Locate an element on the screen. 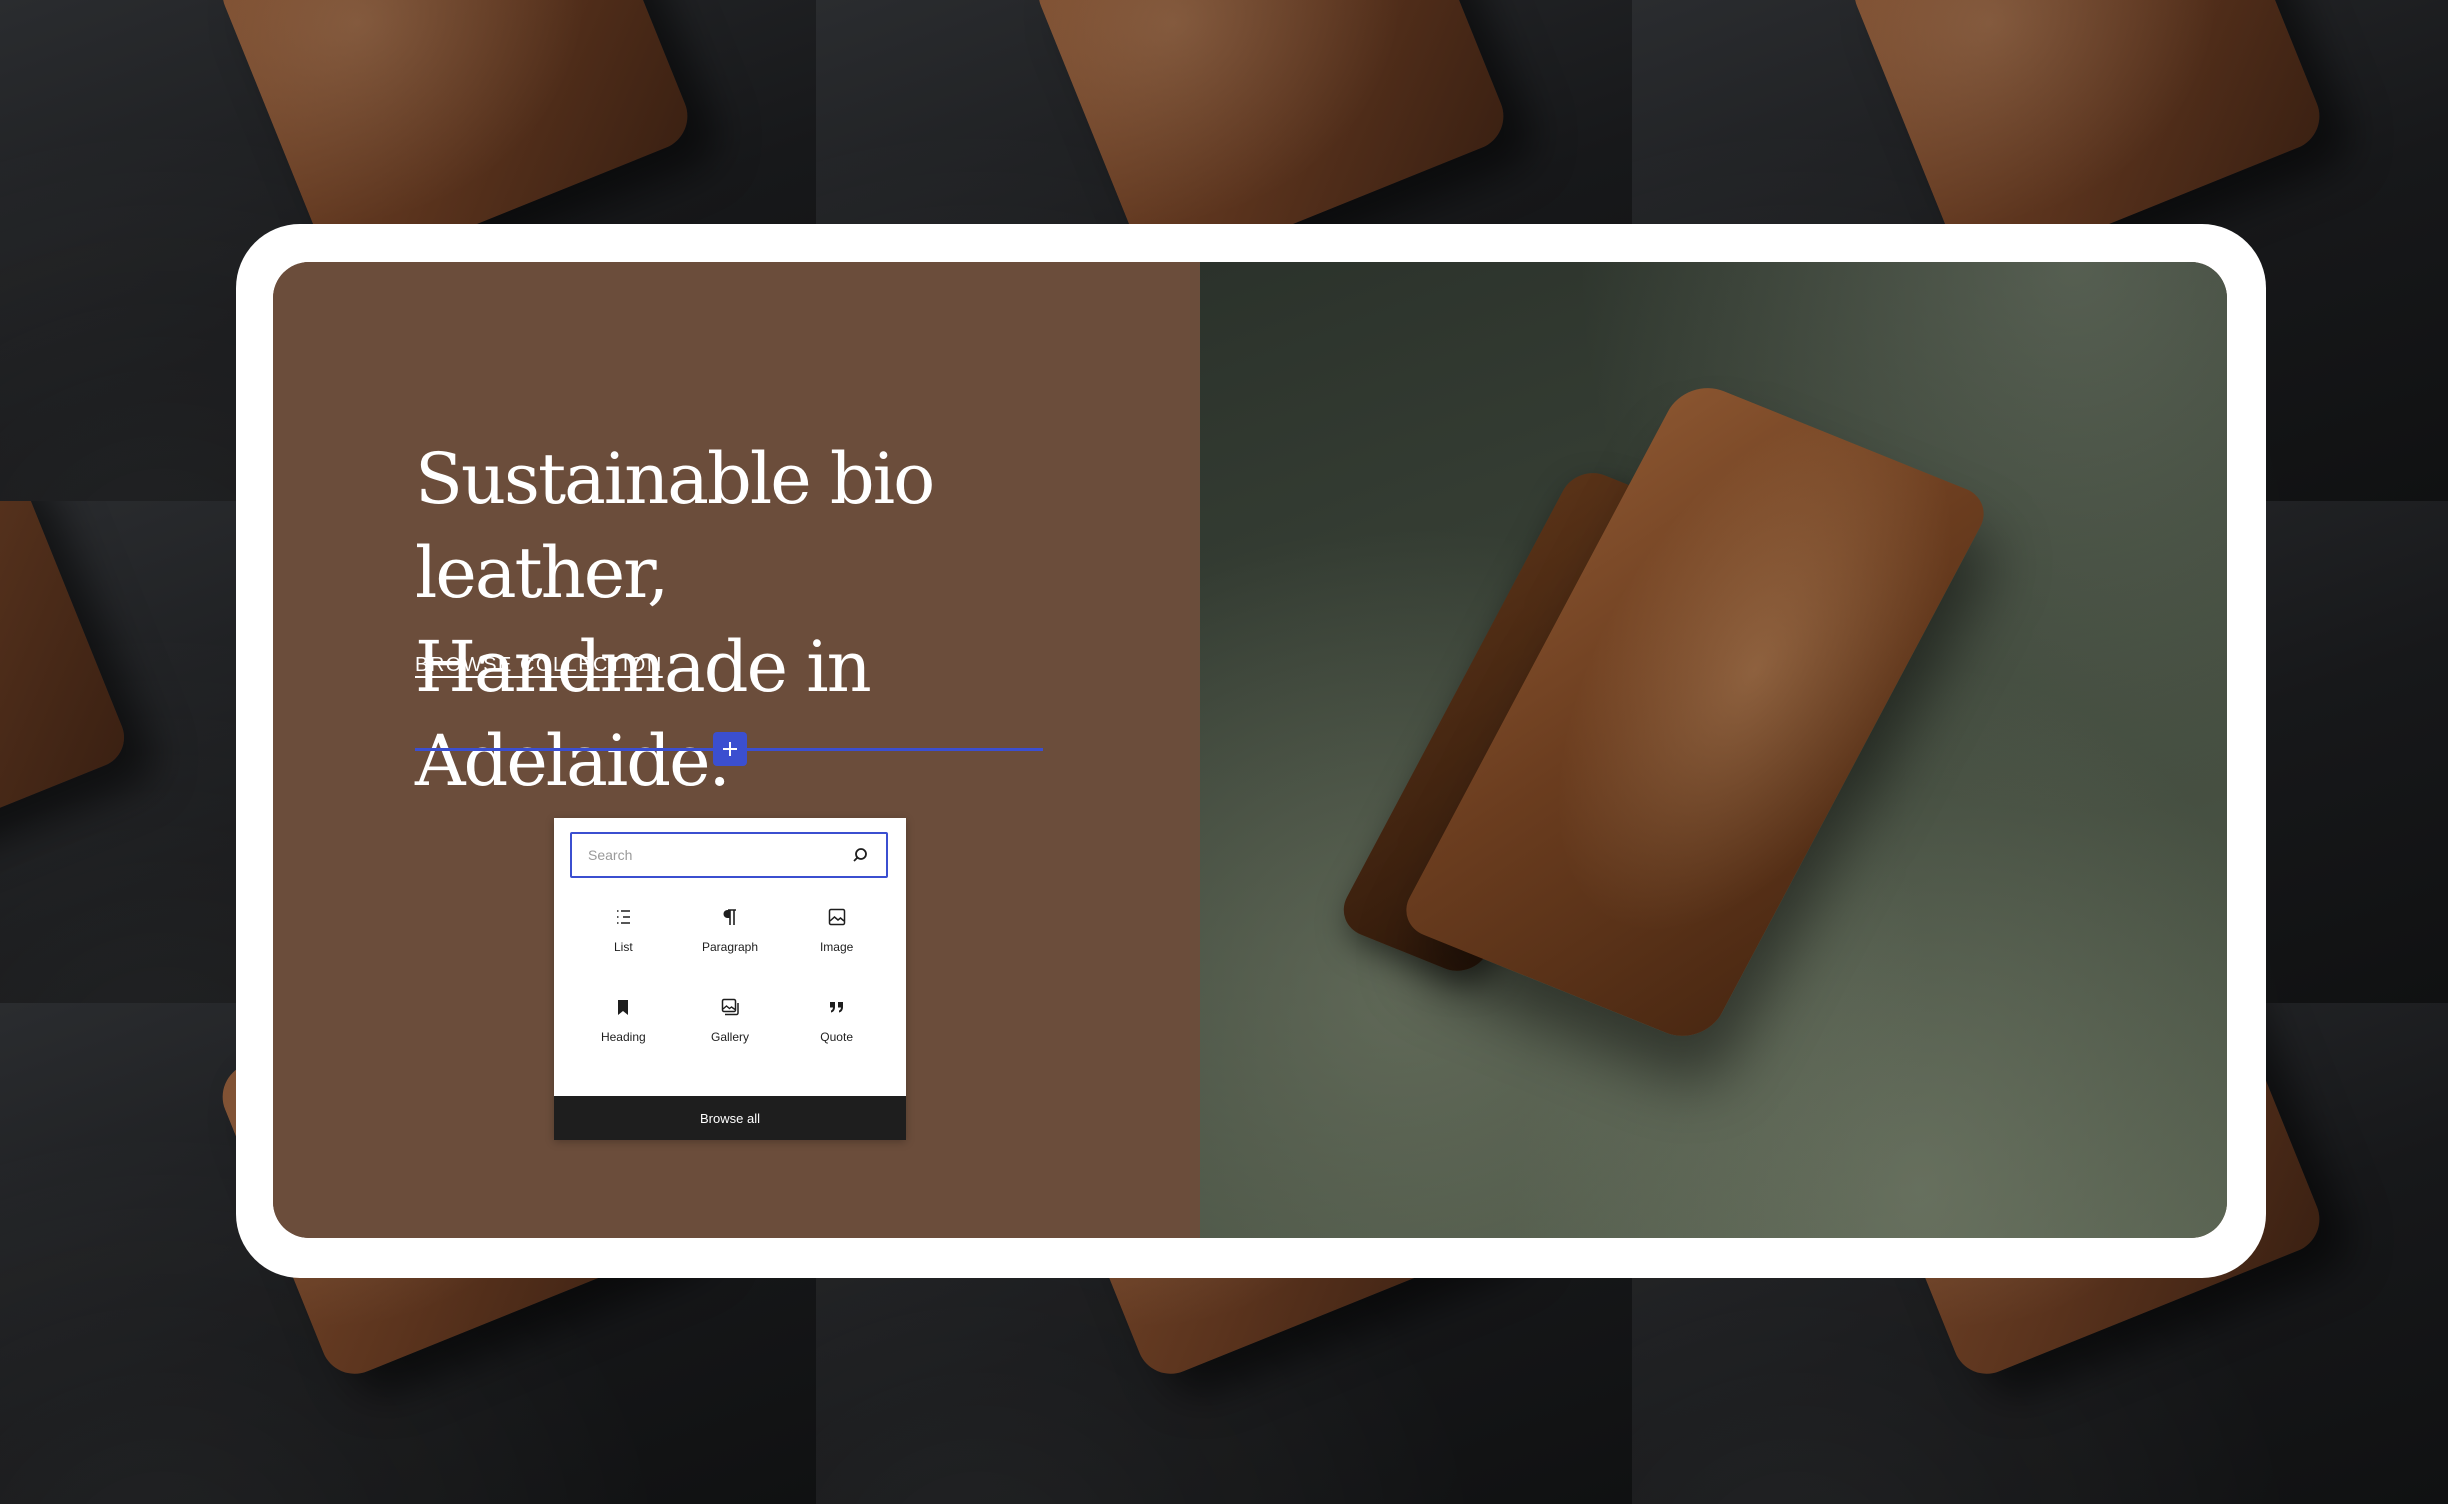 The width and height of the screenshot is (2448, 1504). browse-collection-link: BROWSE COLLECTION is located at coordinates (539, 665).